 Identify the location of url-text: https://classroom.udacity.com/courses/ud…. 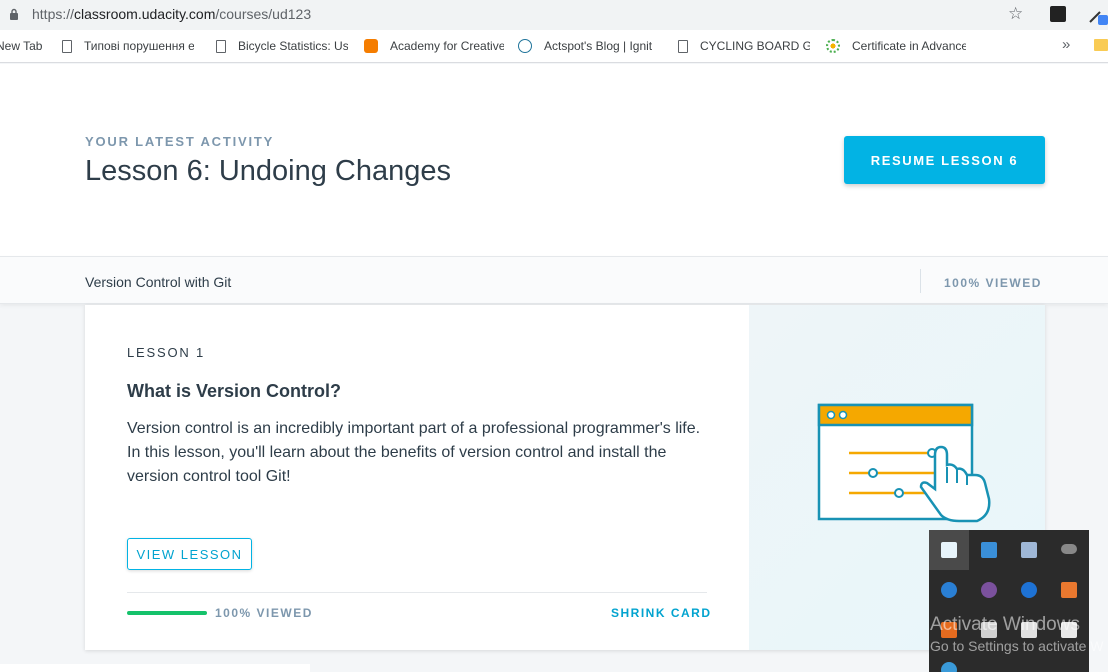
(172, 14).